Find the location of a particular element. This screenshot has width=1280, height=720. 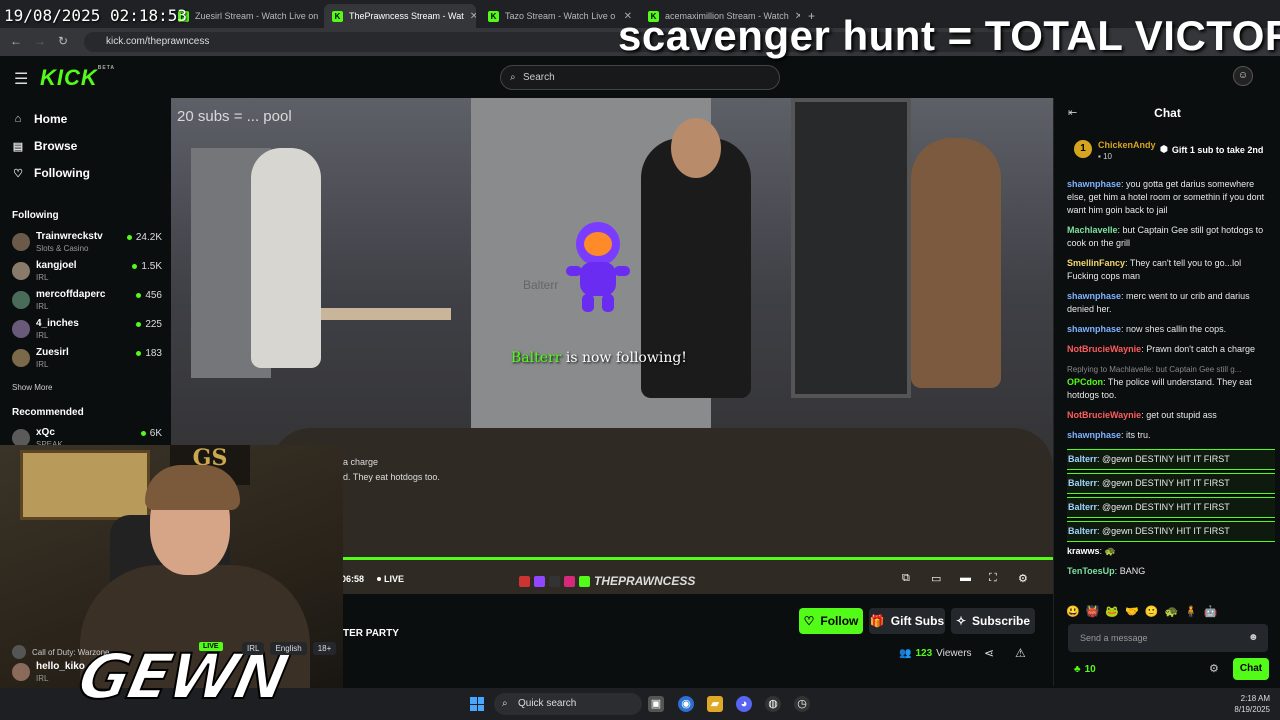

gift-icon: ⬢ is located at coordinates (1164, 149).